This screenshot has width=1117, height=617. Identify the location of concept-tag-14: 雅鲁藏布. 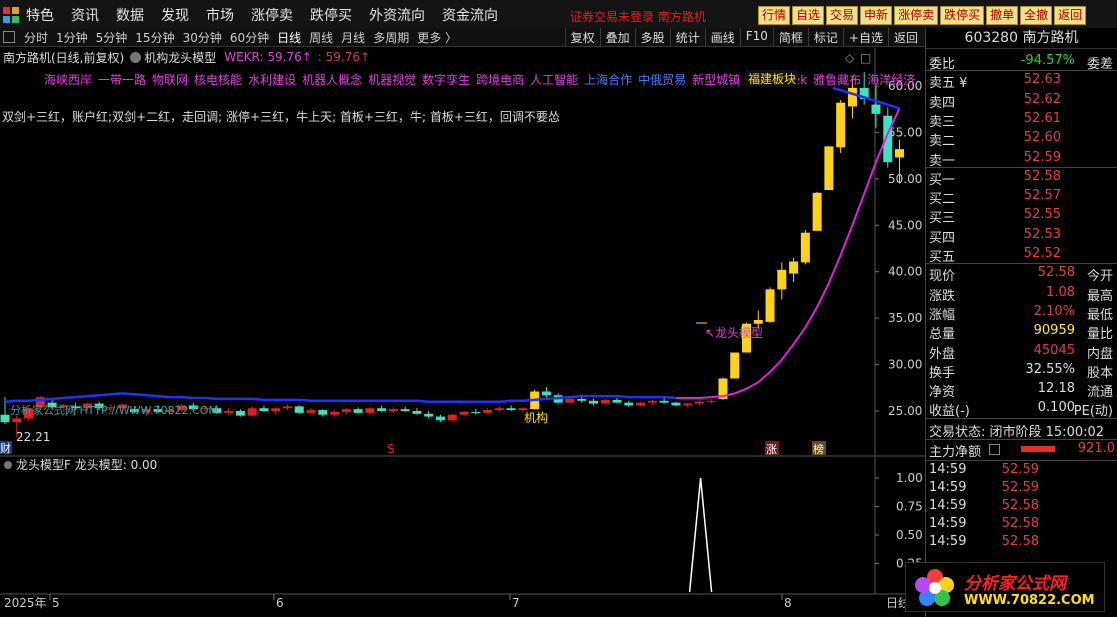
(837, 80).